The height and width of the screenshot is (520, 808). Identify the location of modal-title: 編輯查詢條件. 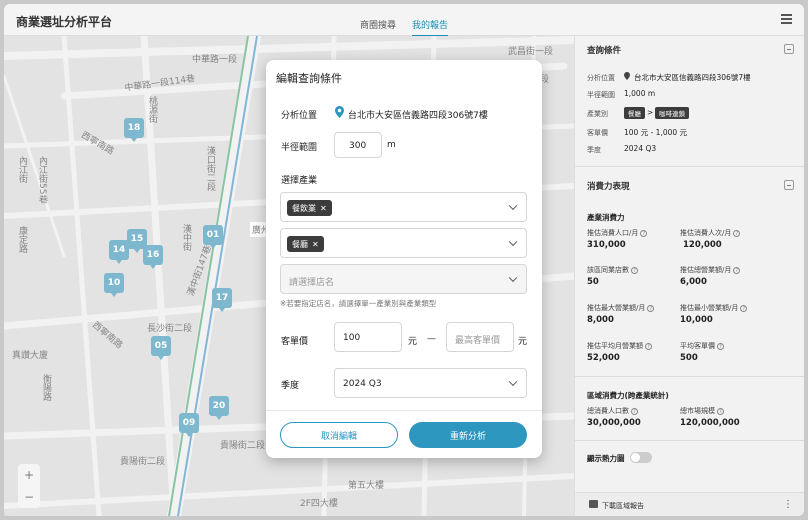
(309, 78).